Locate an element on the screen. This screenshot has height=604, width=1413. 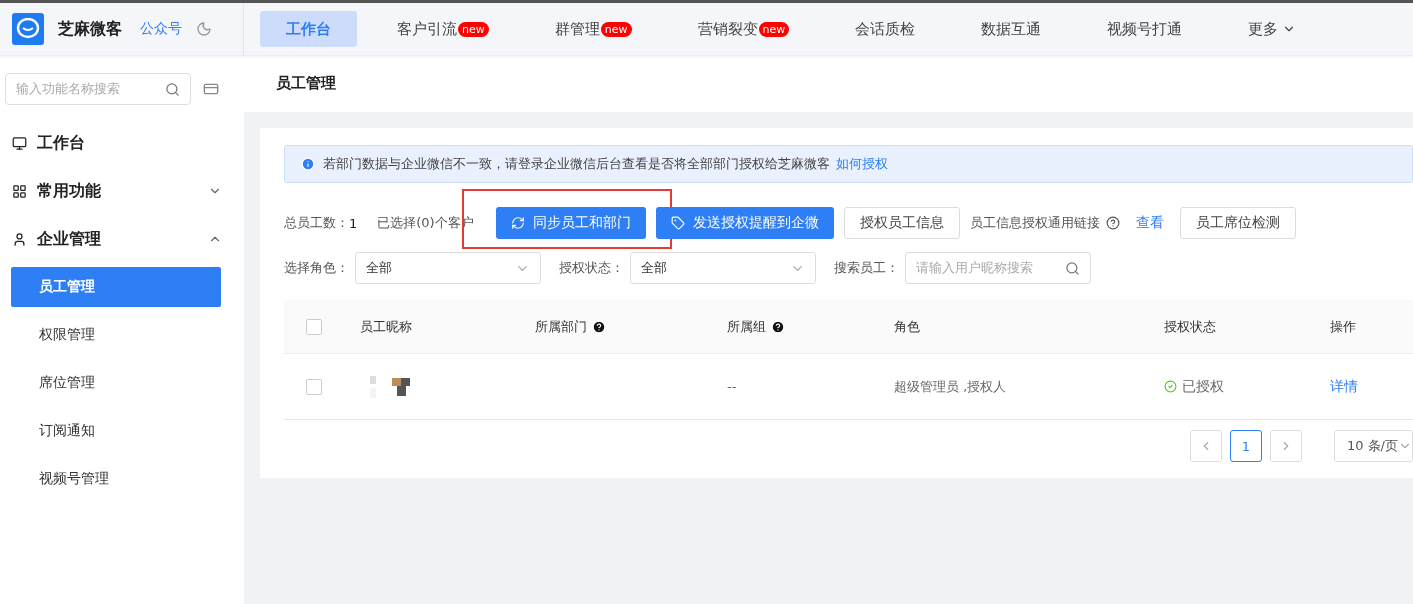
prev-page-button is located at coordinates (1205, 446).